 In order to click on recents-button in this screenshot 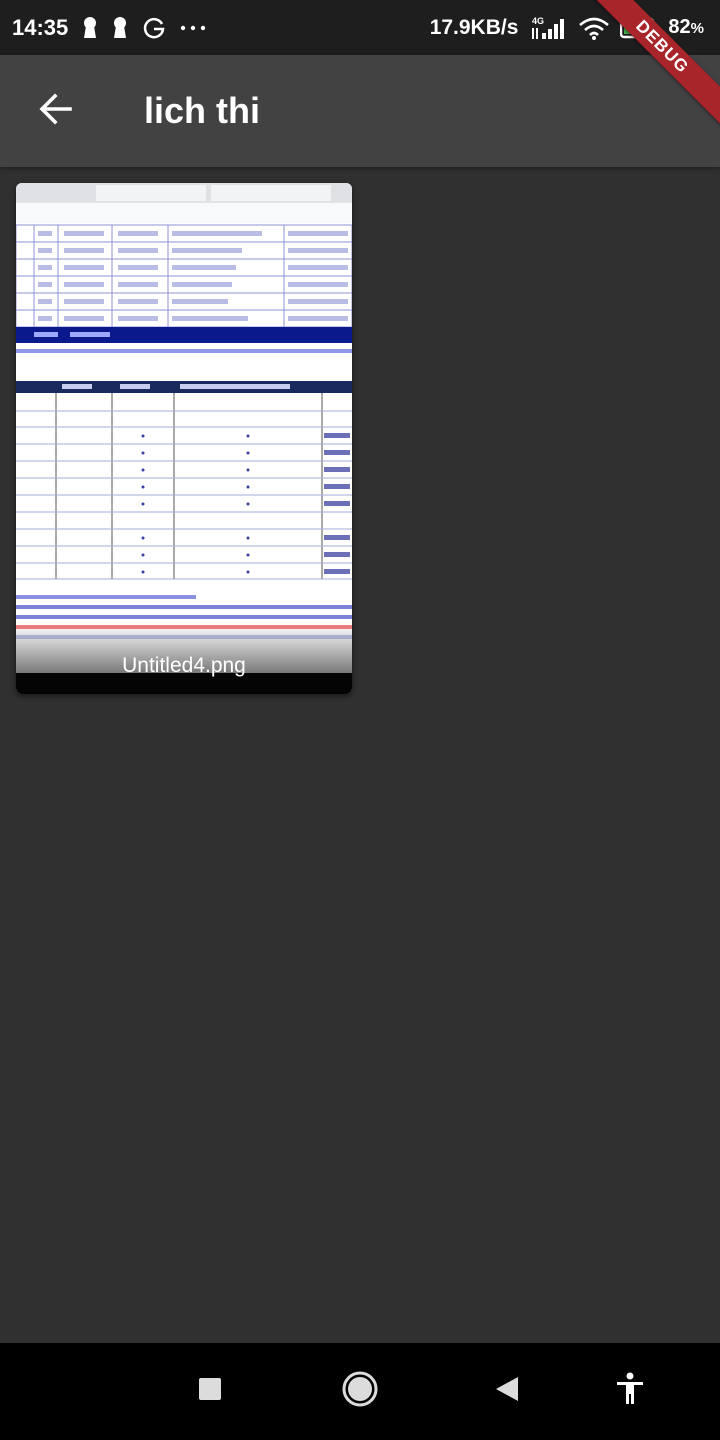, I will do `click(210, 1391)`.